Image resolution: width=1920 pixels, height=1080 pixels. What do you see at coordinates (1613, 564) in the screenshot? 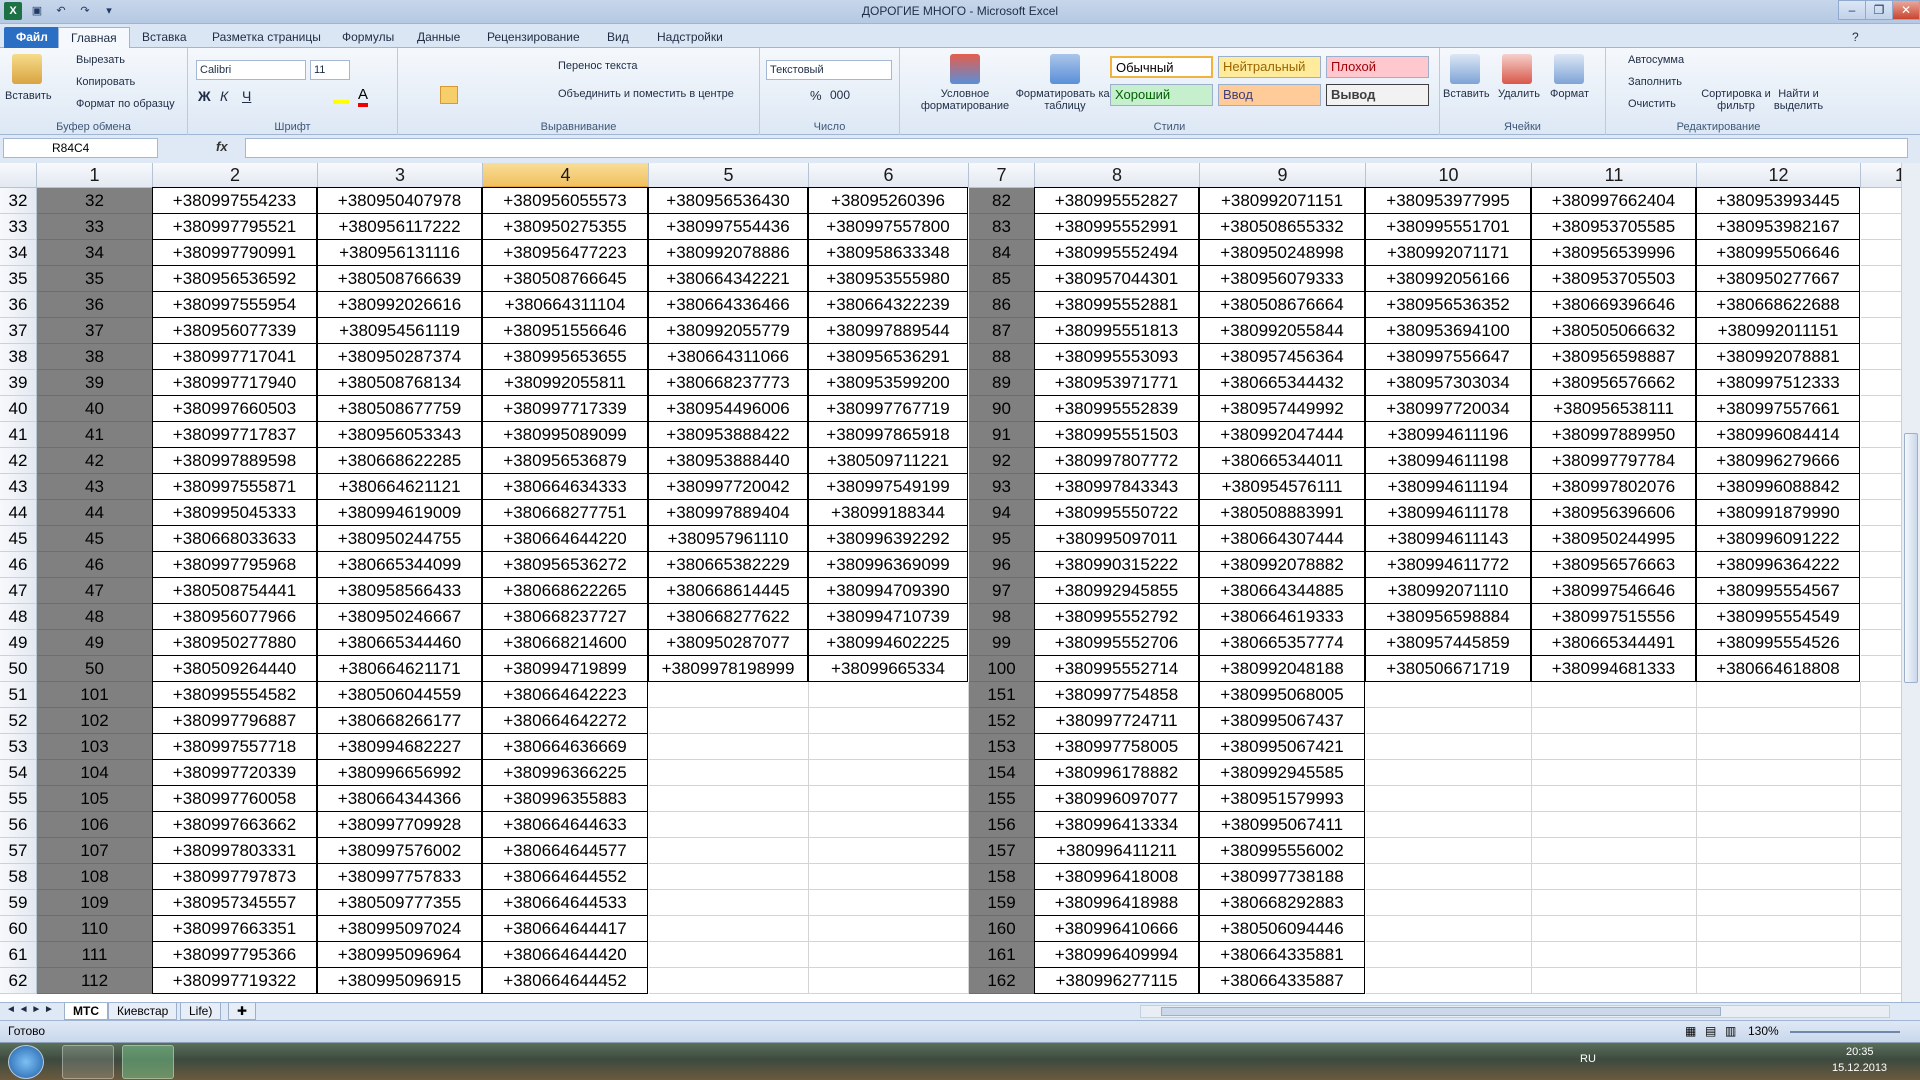
I see `cell: +380956576663` at bounding box center [1613, 564].